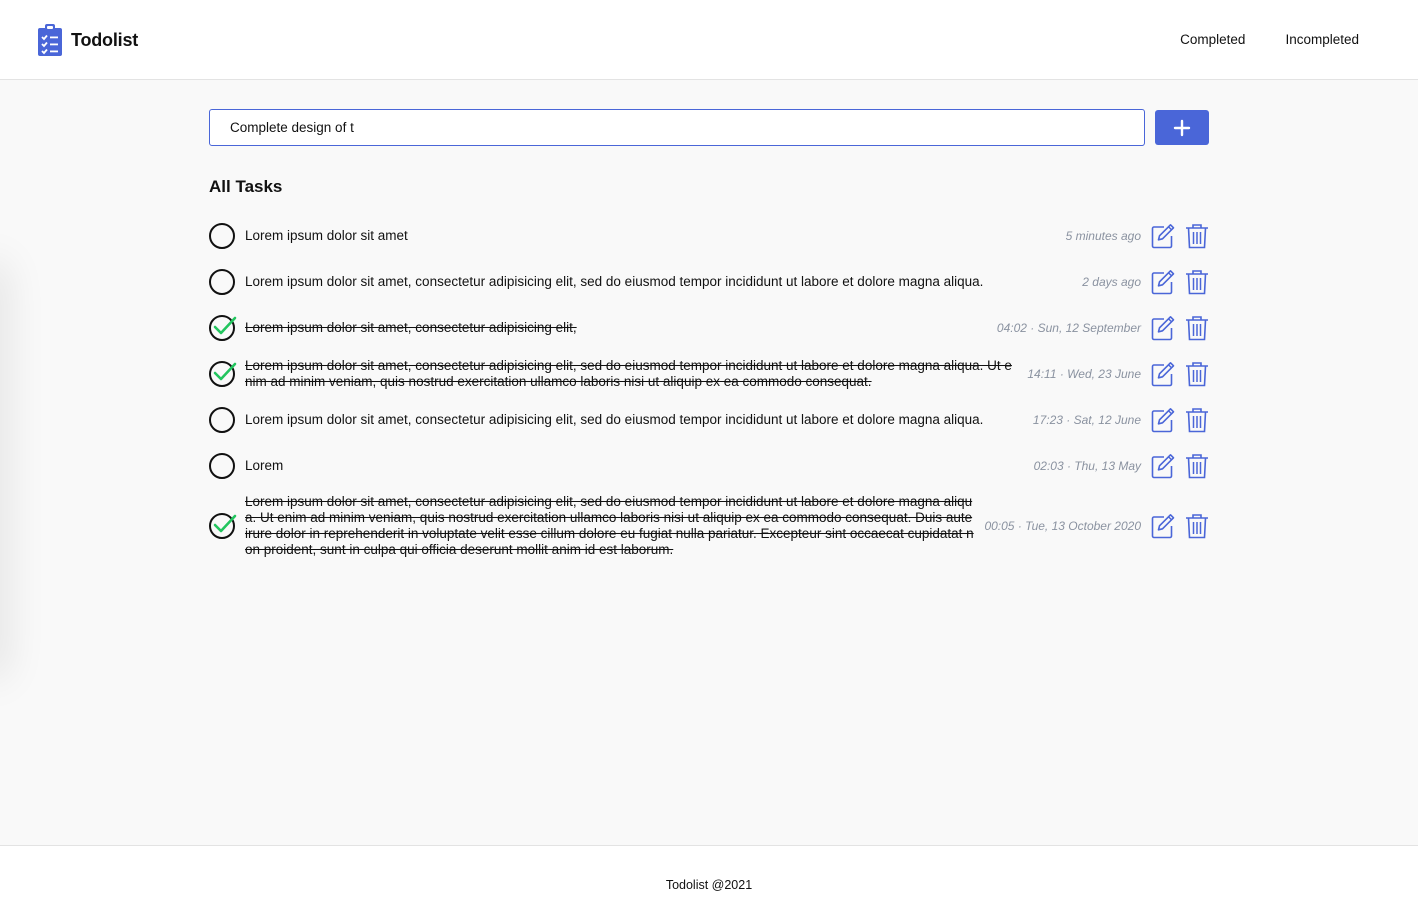  I want to click on task-time: 5 minutes ago, so click(1103, 236).